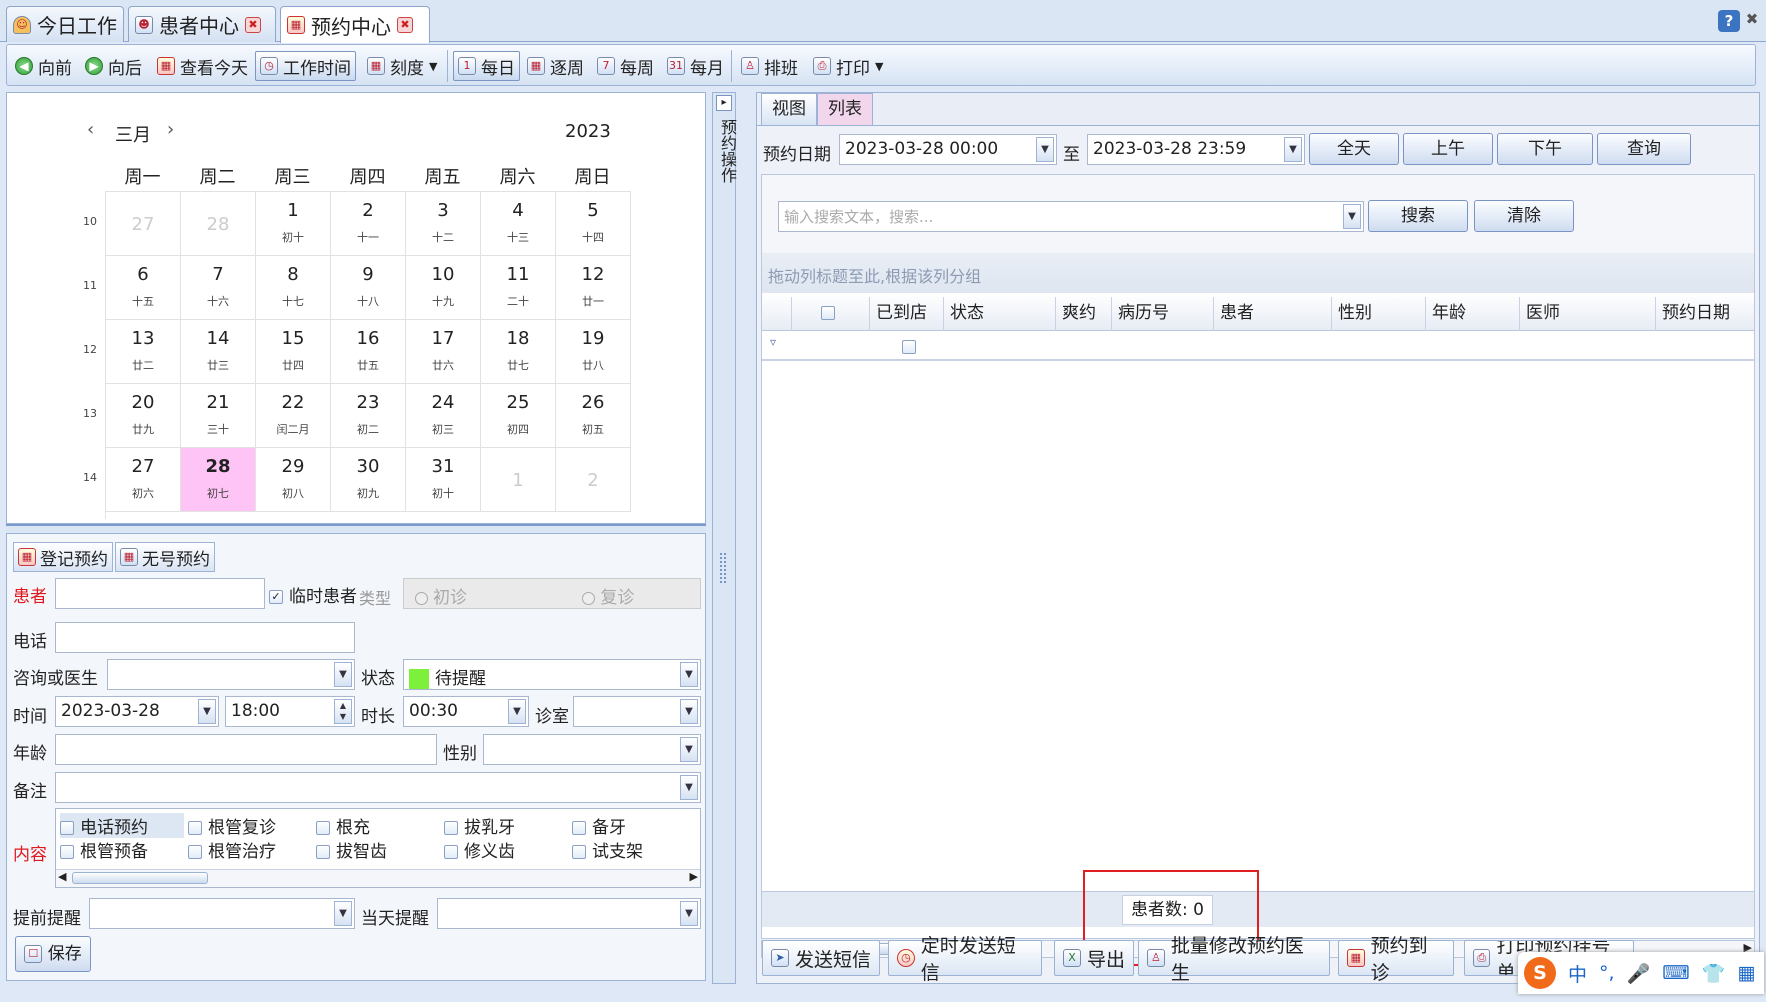 This screenshot has height=1002, width=1766. What do you see at coordinates (555, 66) in the screenshot?
I see `byweek-button: ▦ 逐周` at bounding box center [555, 66].